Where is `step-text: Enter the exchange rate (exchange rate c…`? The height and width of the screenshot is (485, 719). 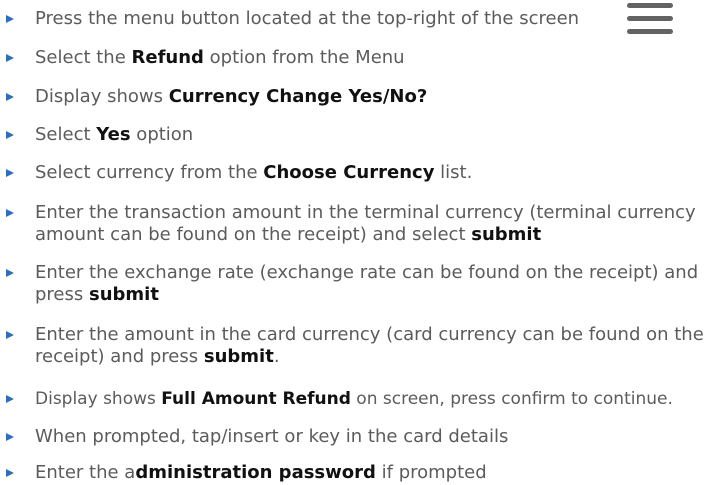
step-text: Enter the exchange rate (exchange rate c… is located at coordinates (377, 284).